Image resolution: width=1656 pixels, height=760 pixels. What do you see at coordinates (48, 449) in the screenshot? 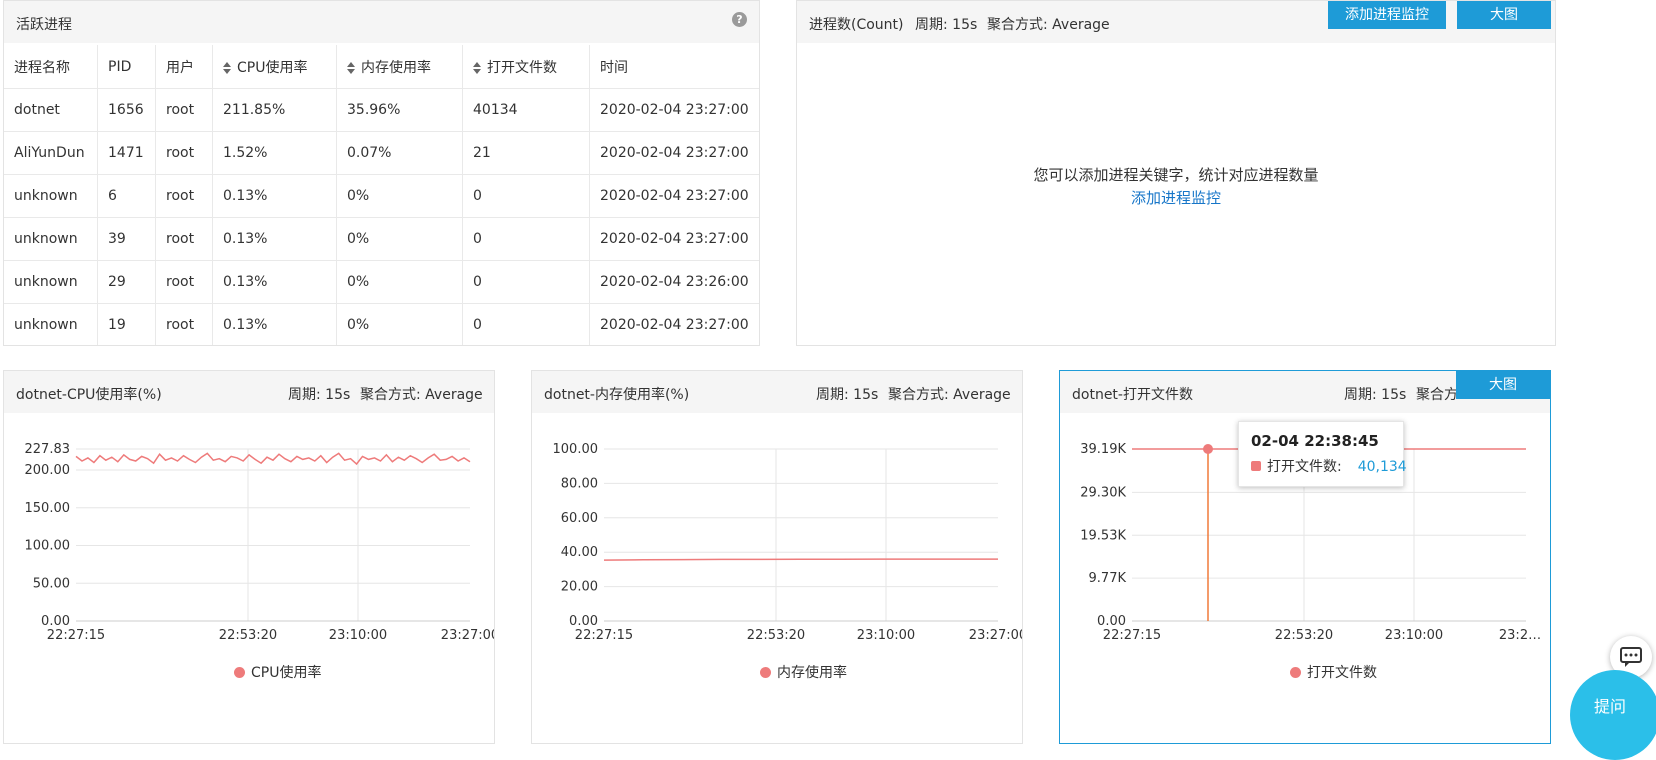
I see `y-tick-label: 227.83` at bounding box center [48, 449].